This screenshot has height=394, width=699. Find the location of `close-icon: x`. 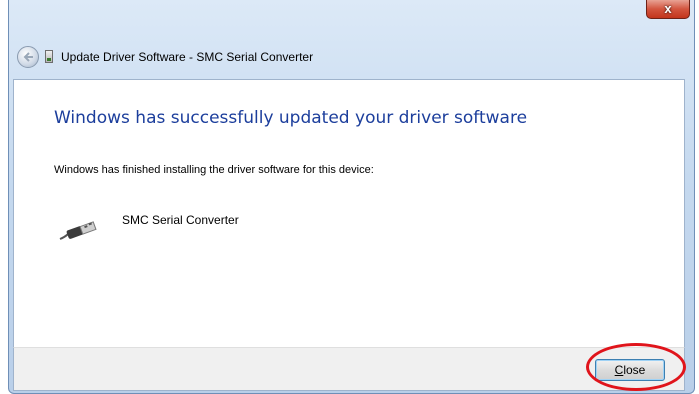

close-icon: x is located at coordinates (668, 8).